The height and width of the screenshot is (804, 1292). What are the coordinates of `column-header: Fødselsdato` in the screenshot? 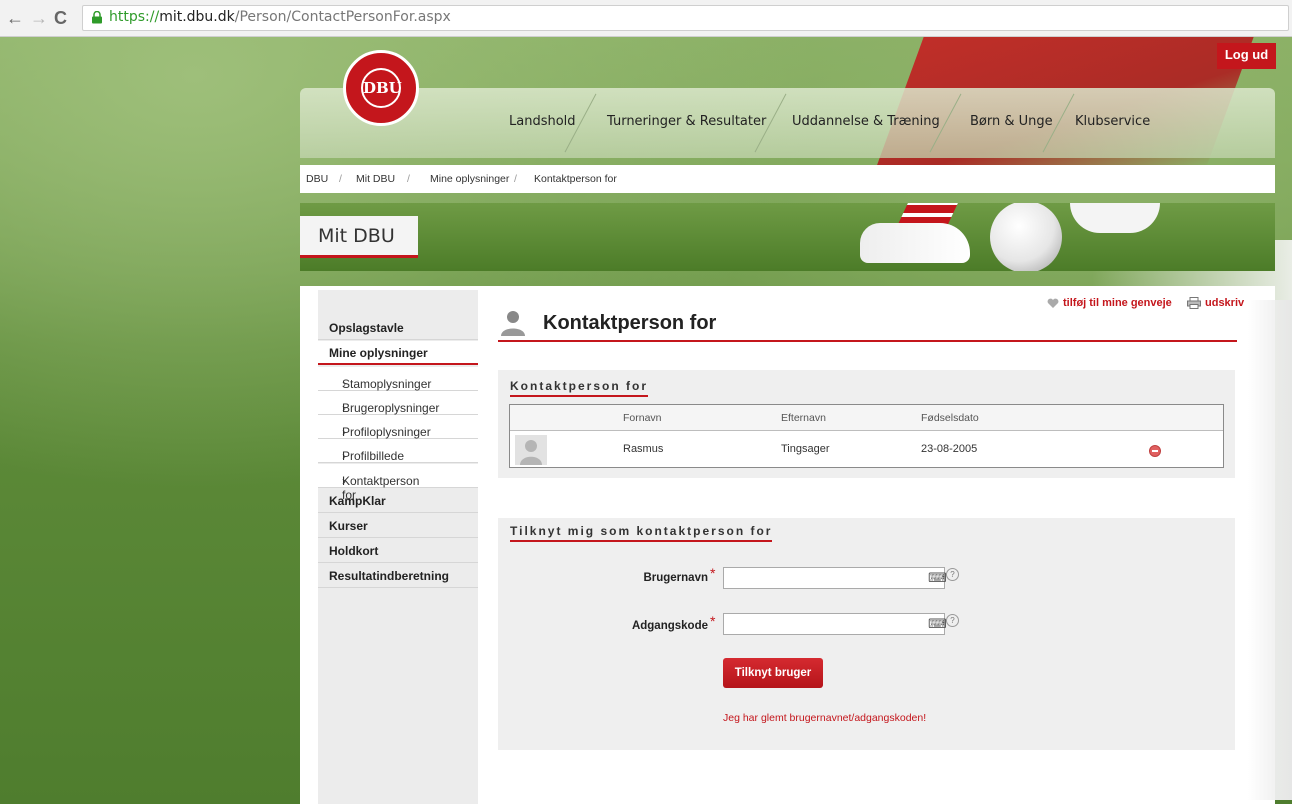 It's located at (950, 418).